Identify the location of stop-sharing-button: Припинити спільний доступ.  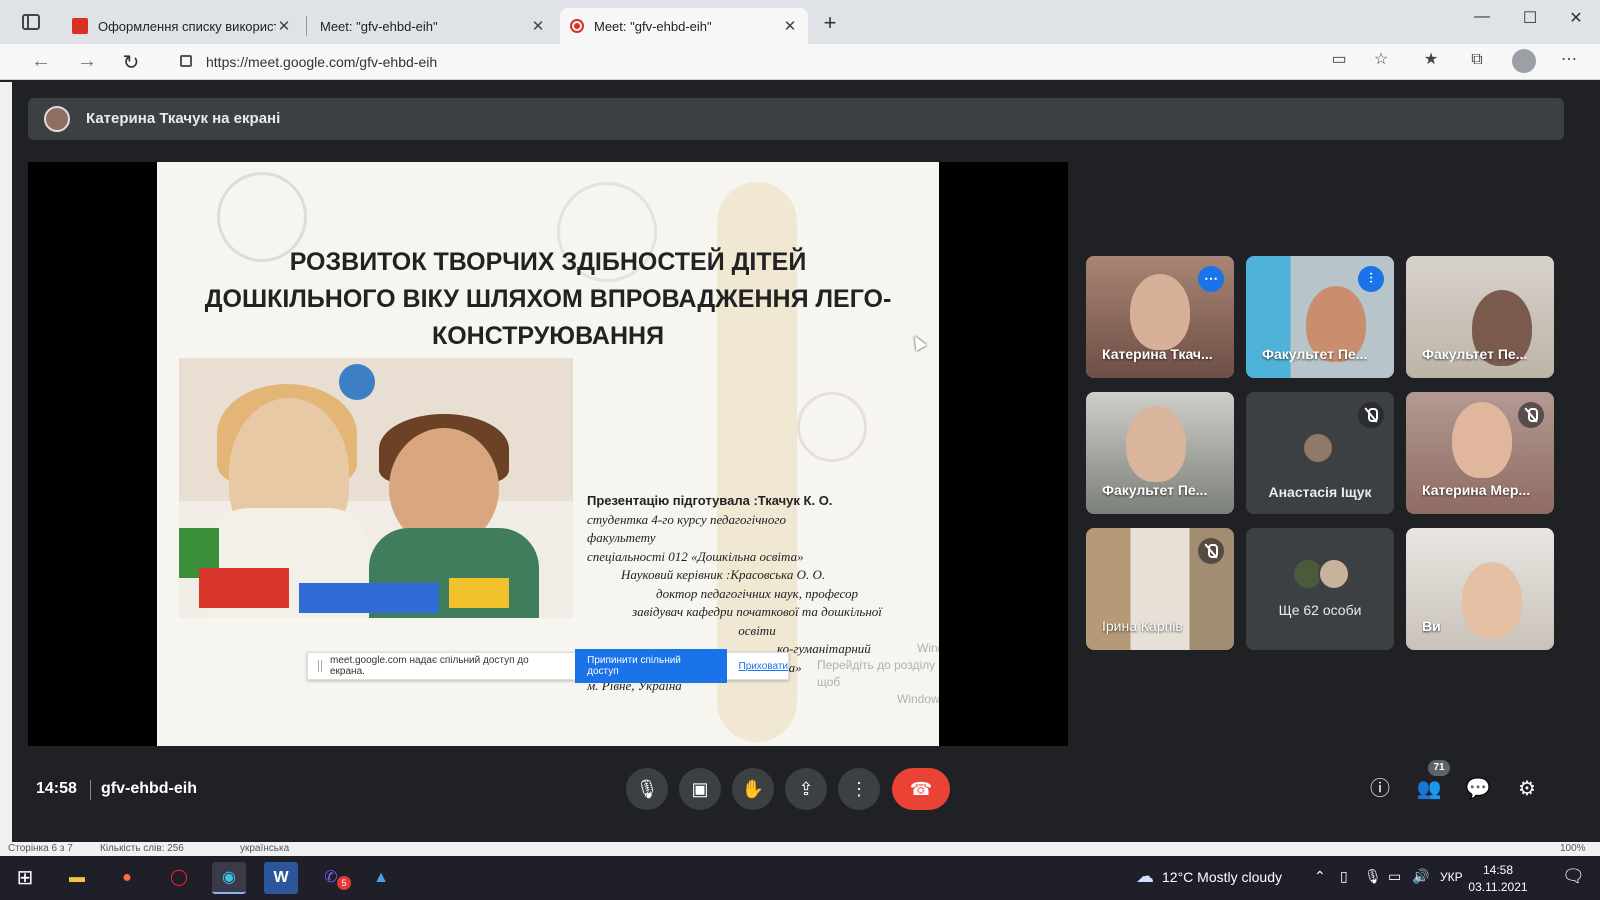
(651, 666).